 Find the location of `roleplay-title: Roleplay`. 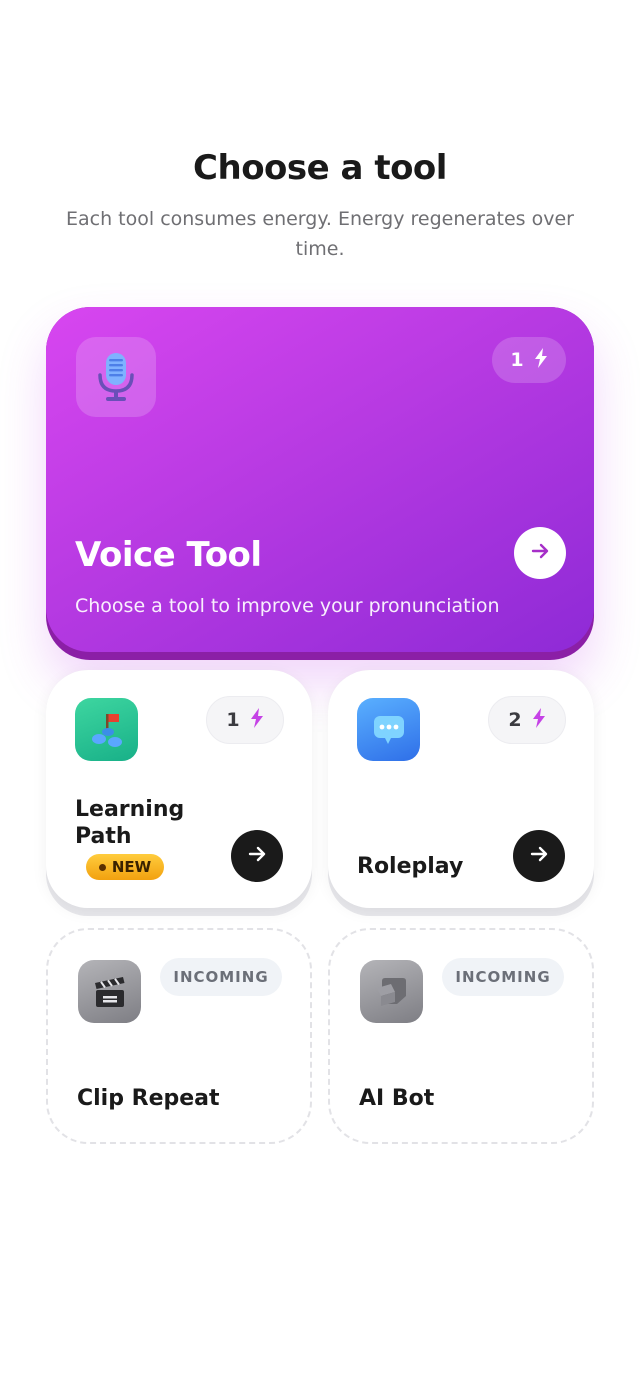

roleplay-title: Roleplay is located at coordinates (410, 866).